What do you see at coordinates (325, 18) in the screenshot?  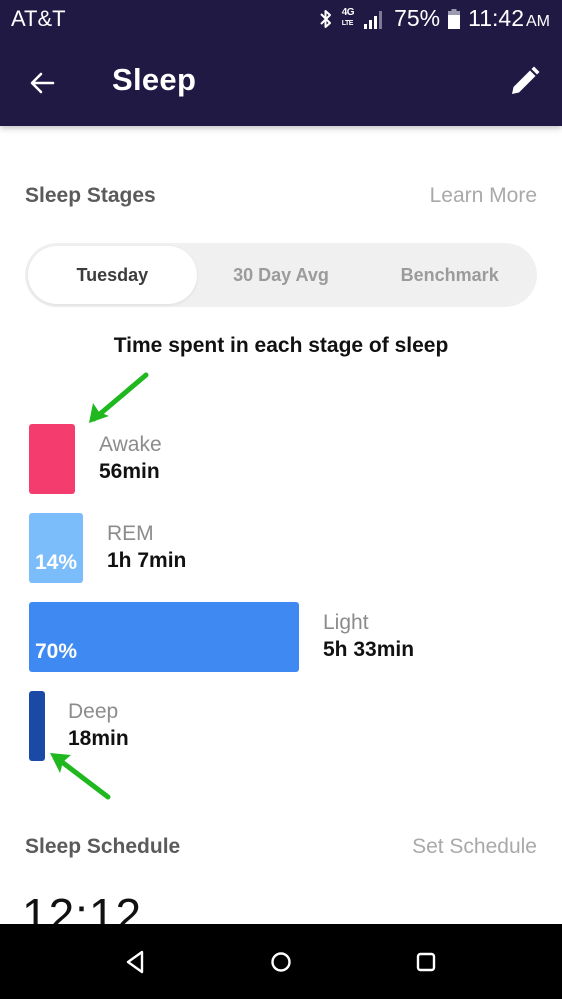 I see `bluetooth-icon` at bounding box center [325, 18].